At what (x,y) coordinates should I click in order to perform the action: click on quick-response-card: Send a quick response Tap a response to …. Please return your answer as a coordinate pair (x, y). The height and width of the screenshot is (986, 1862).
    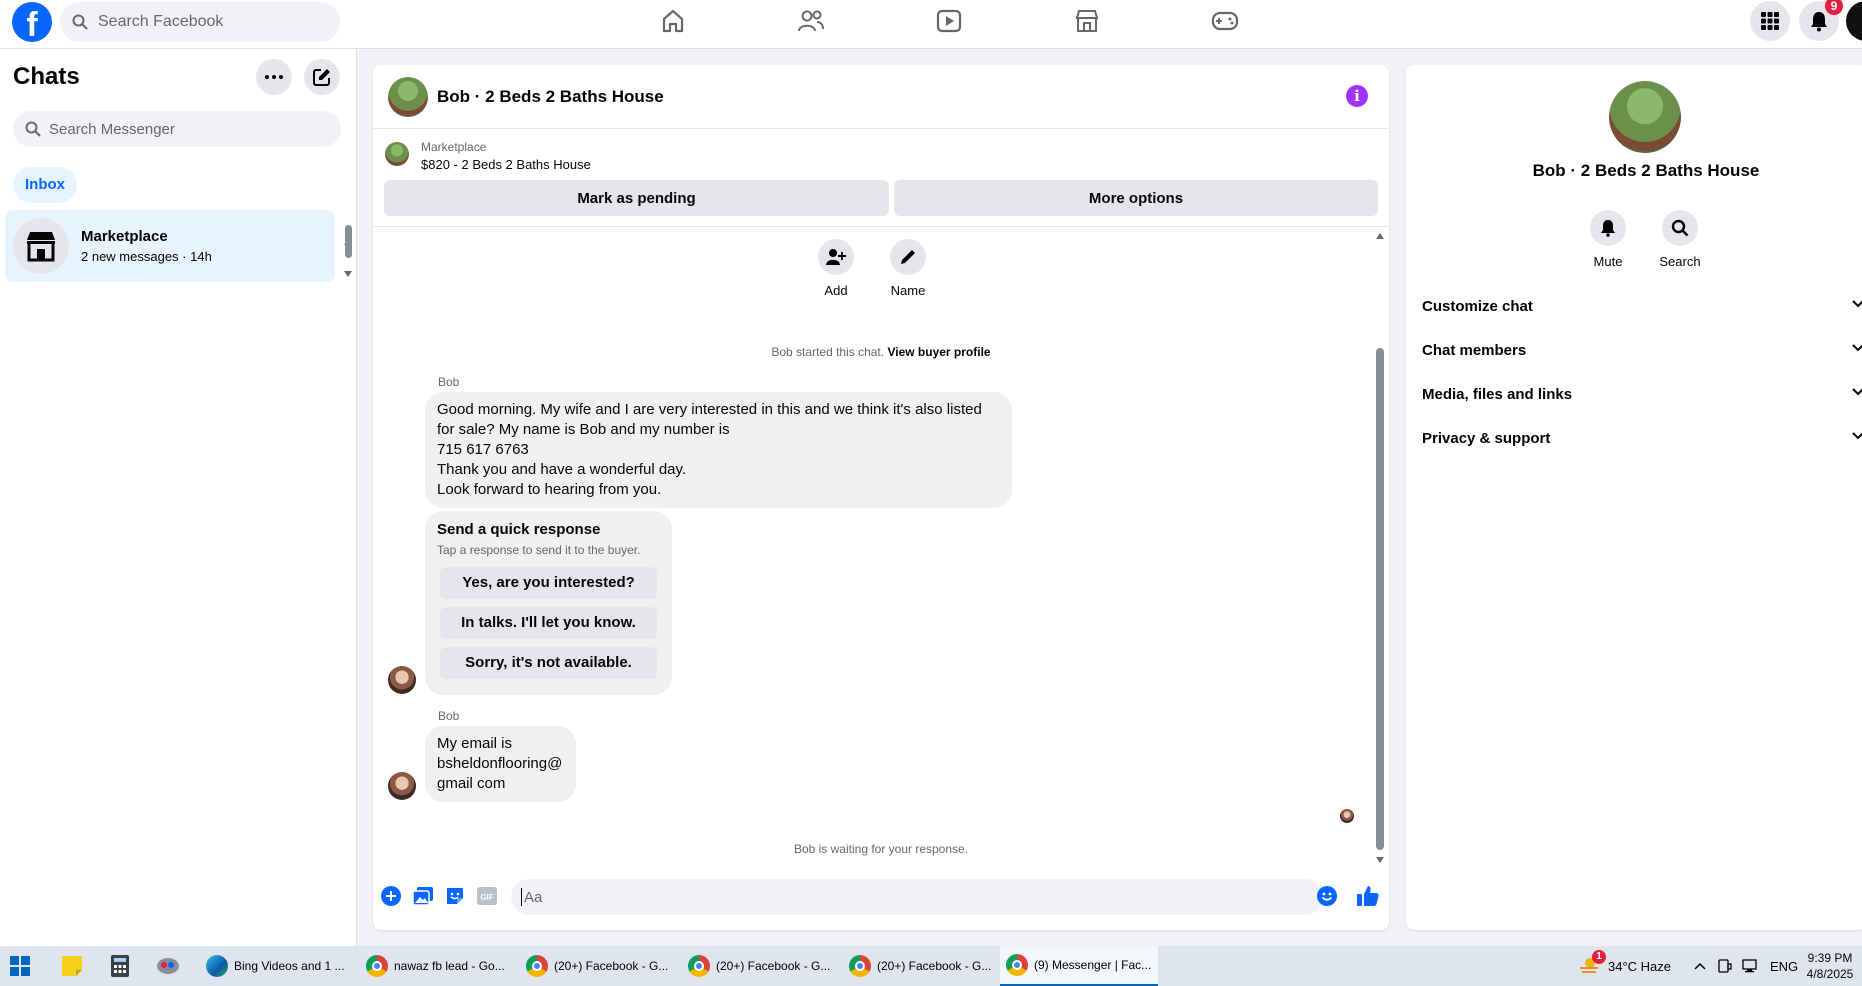
    Looking at the image, I should click on (548, 603).